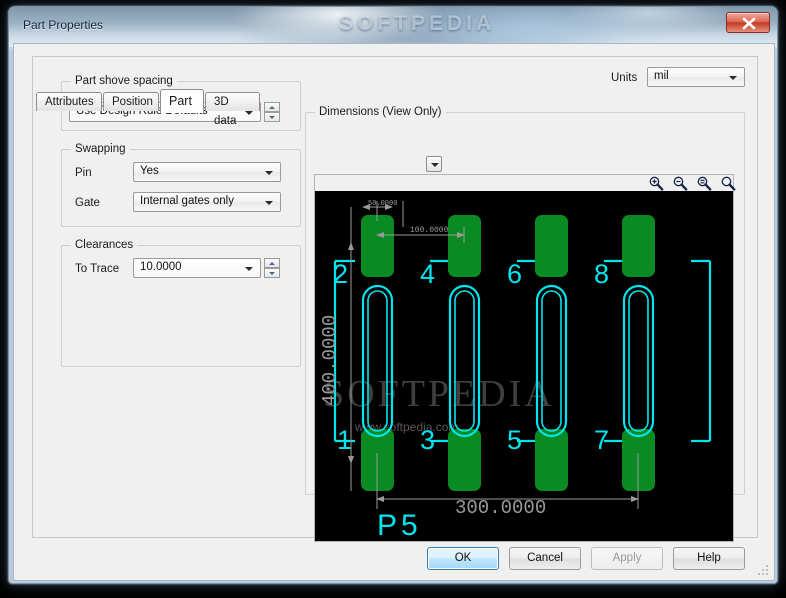  What do you see at coordinates (207, 172) in the screenshot?
I see `pin-swap-combo: Yes` at bounding box center [207, 172].